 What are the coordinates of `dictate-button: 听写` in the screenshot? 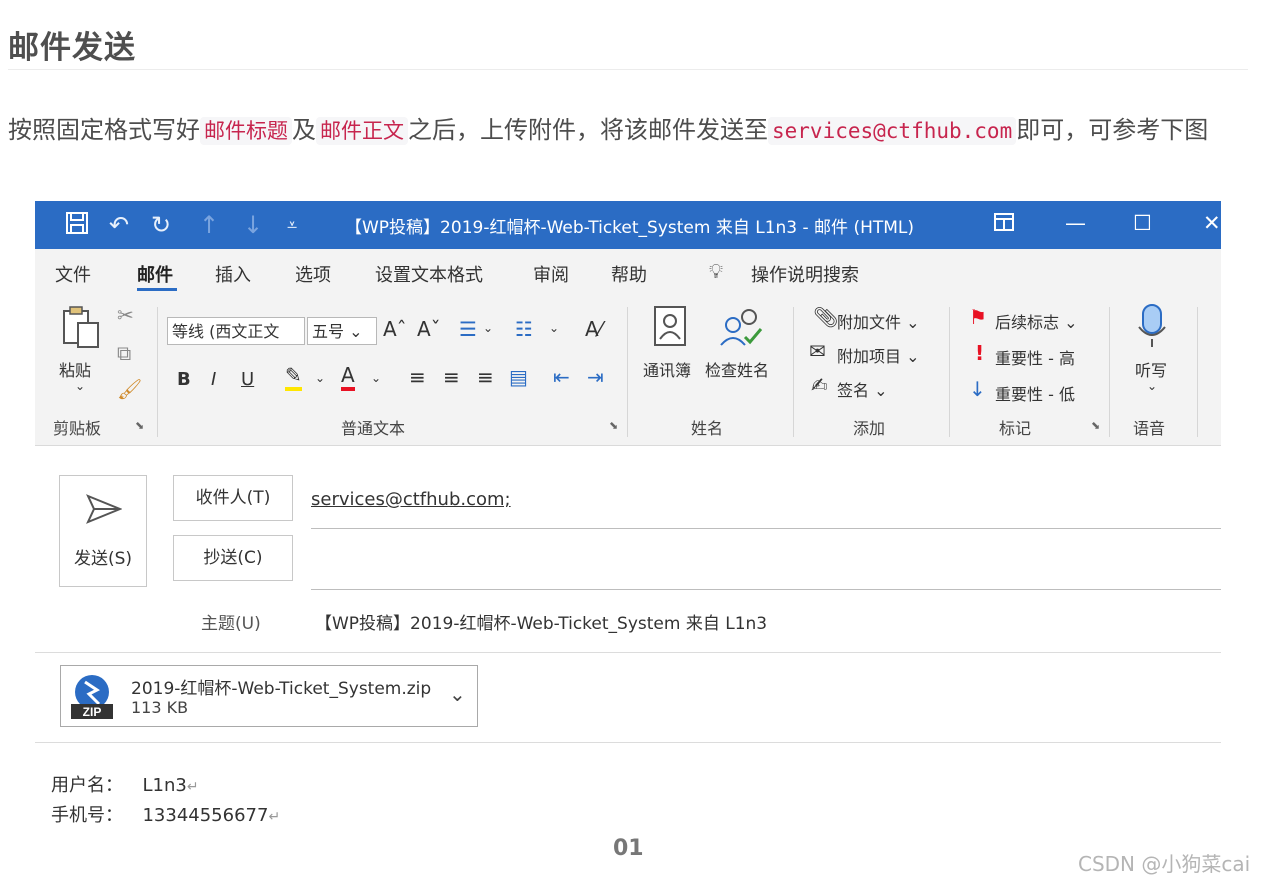 It's located at (1151, 369).